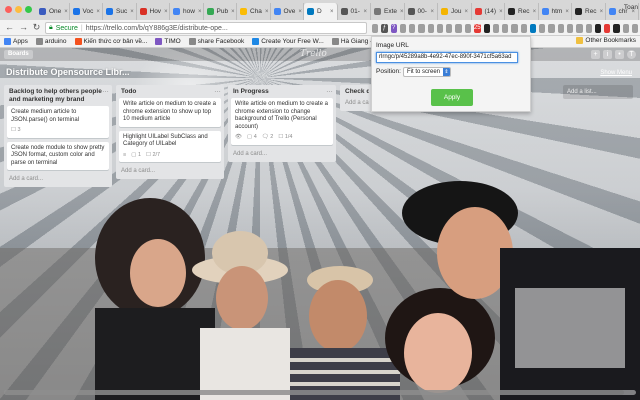 The image size is (640, 400). Describe the element at coordinates (23, 27) in the screenshot. I see `forward-icon: →` at that location.